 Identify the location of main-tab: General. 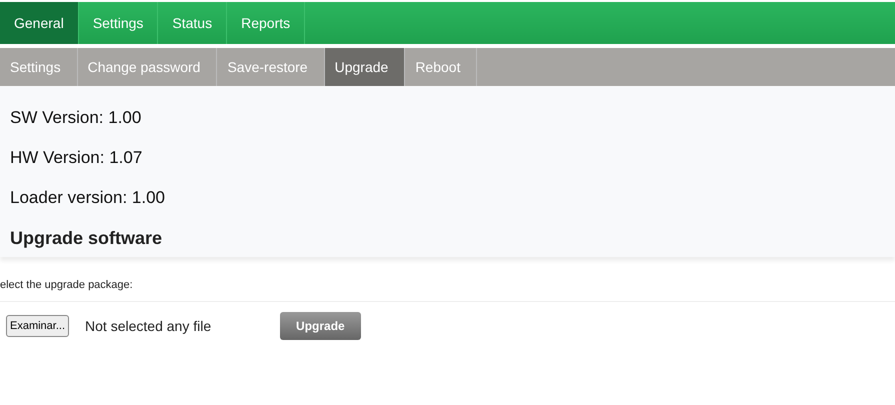
(39, 23).